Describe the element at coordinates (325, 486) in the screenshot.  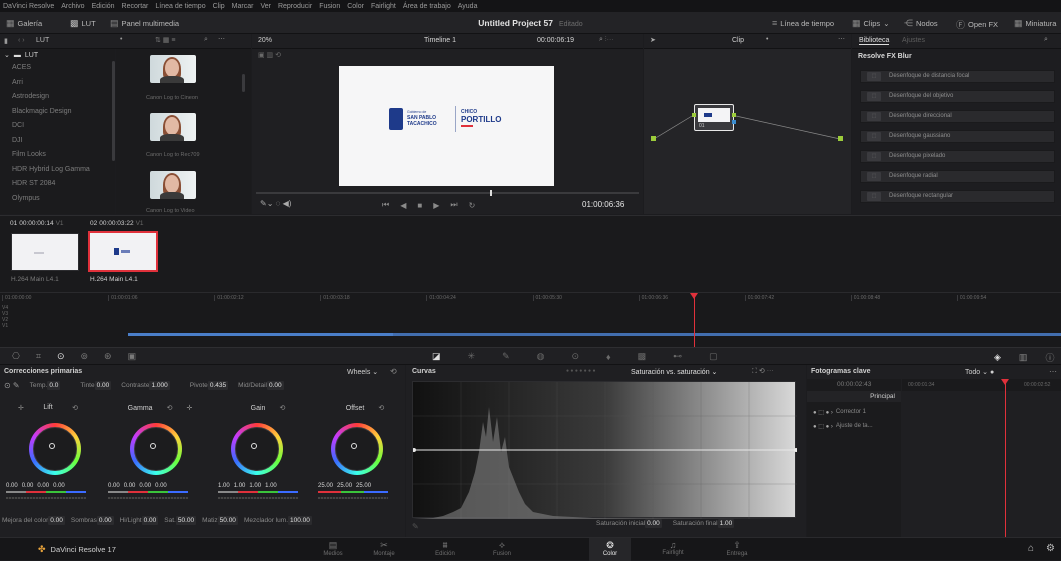
I see `offset-r-value: 25.00` at that location.